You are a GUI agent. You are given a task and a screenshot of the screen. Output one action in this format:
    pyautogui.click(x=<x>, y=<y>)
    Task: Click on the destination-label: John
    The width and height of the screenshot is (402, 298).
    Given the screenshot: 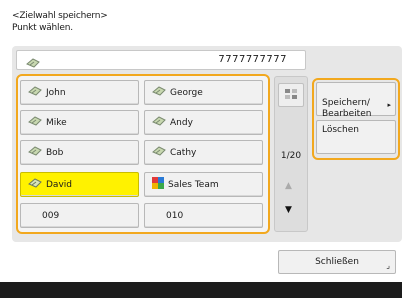 What is the action you would take?
    pyautogui.click(x=56, y=92)
    